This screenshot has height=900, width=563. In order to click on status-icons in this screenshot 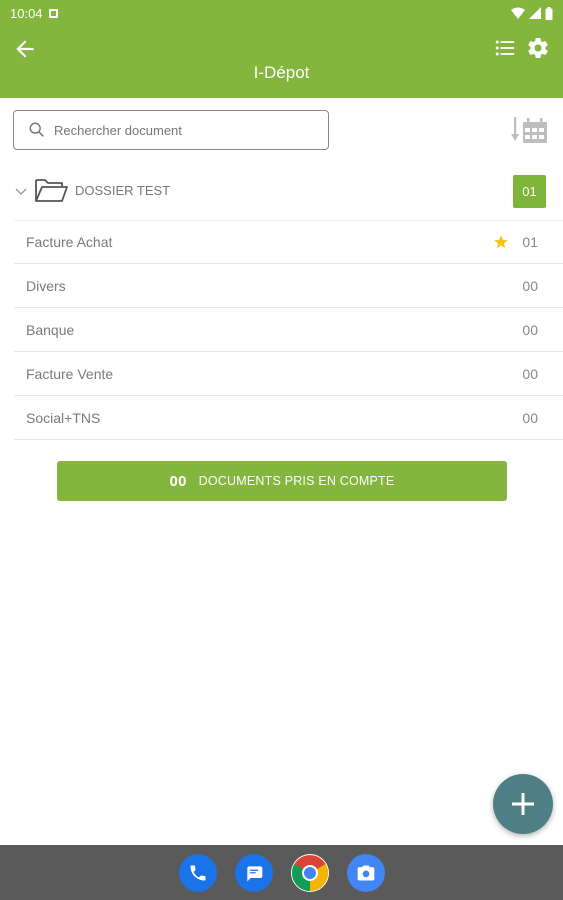, I will do `click(532, 13)`.